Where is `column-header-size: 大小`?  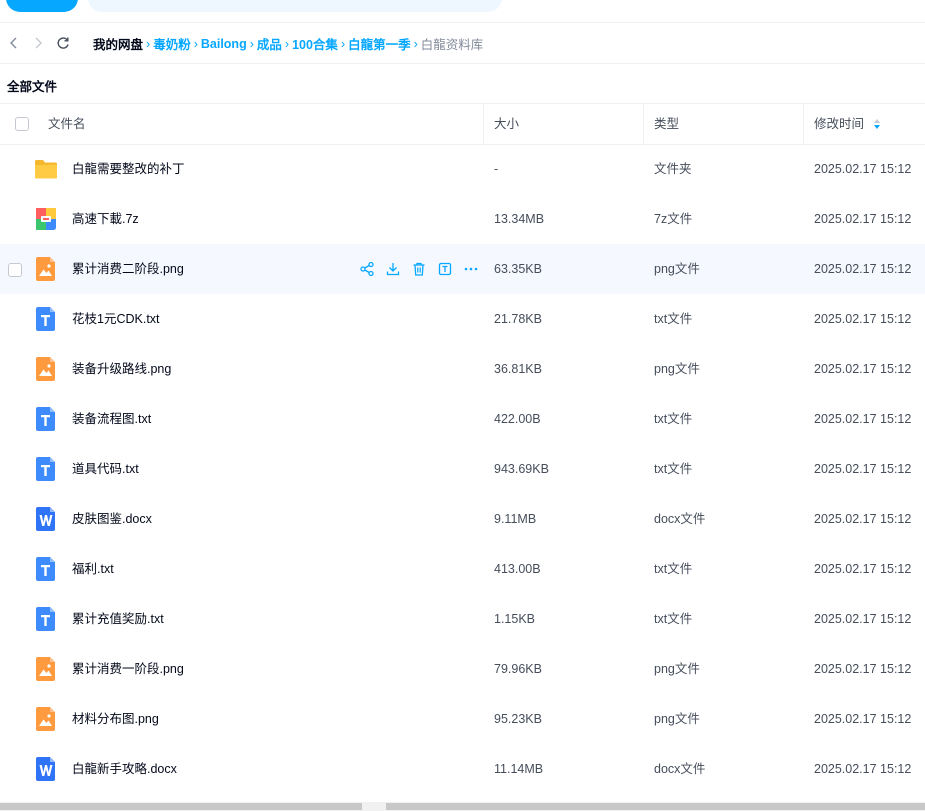 column-header-size: 大小 is located at coordinates (506, 124).